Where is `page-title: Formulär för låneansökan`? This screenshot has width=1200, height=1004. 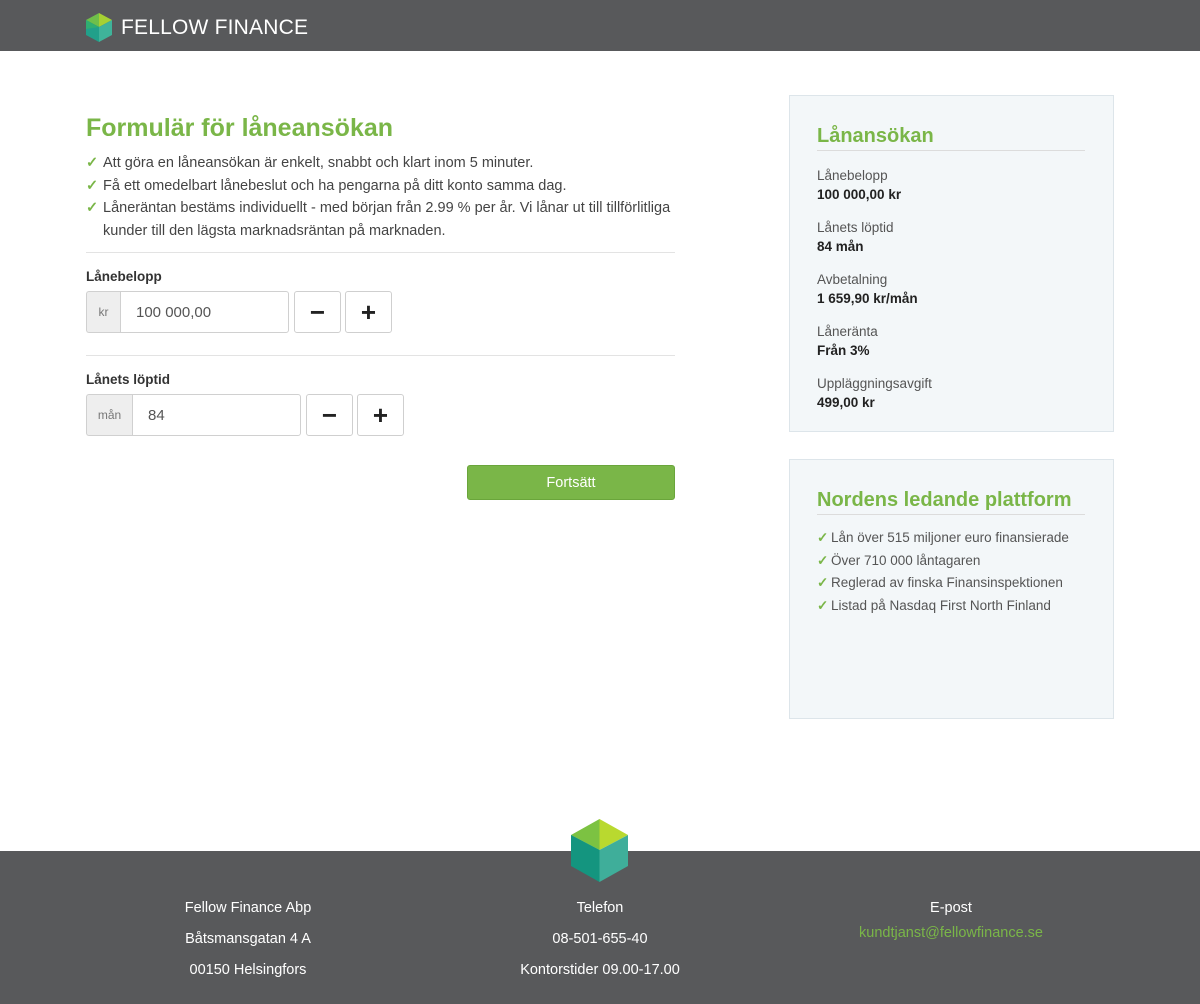 page-title: Formulär för låneansökan is located at coordinates (240, 128).